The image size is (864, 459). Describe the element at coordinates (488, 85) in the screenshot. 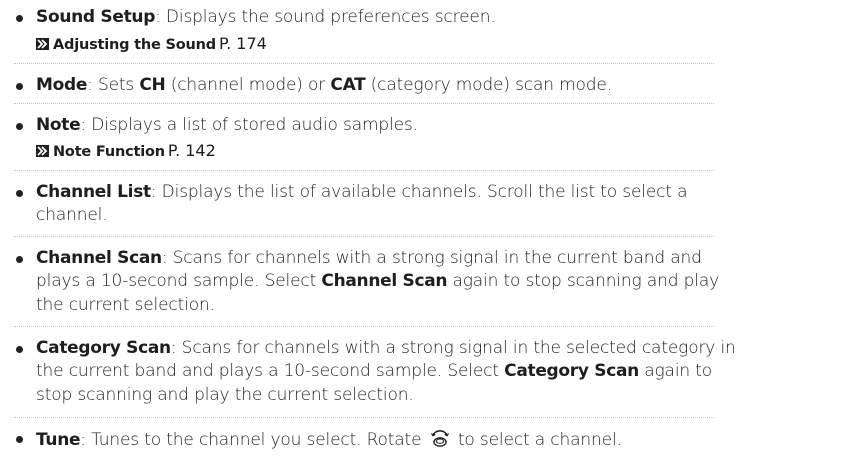

I see `desc-part: (category mode) scan mode.` at that location.